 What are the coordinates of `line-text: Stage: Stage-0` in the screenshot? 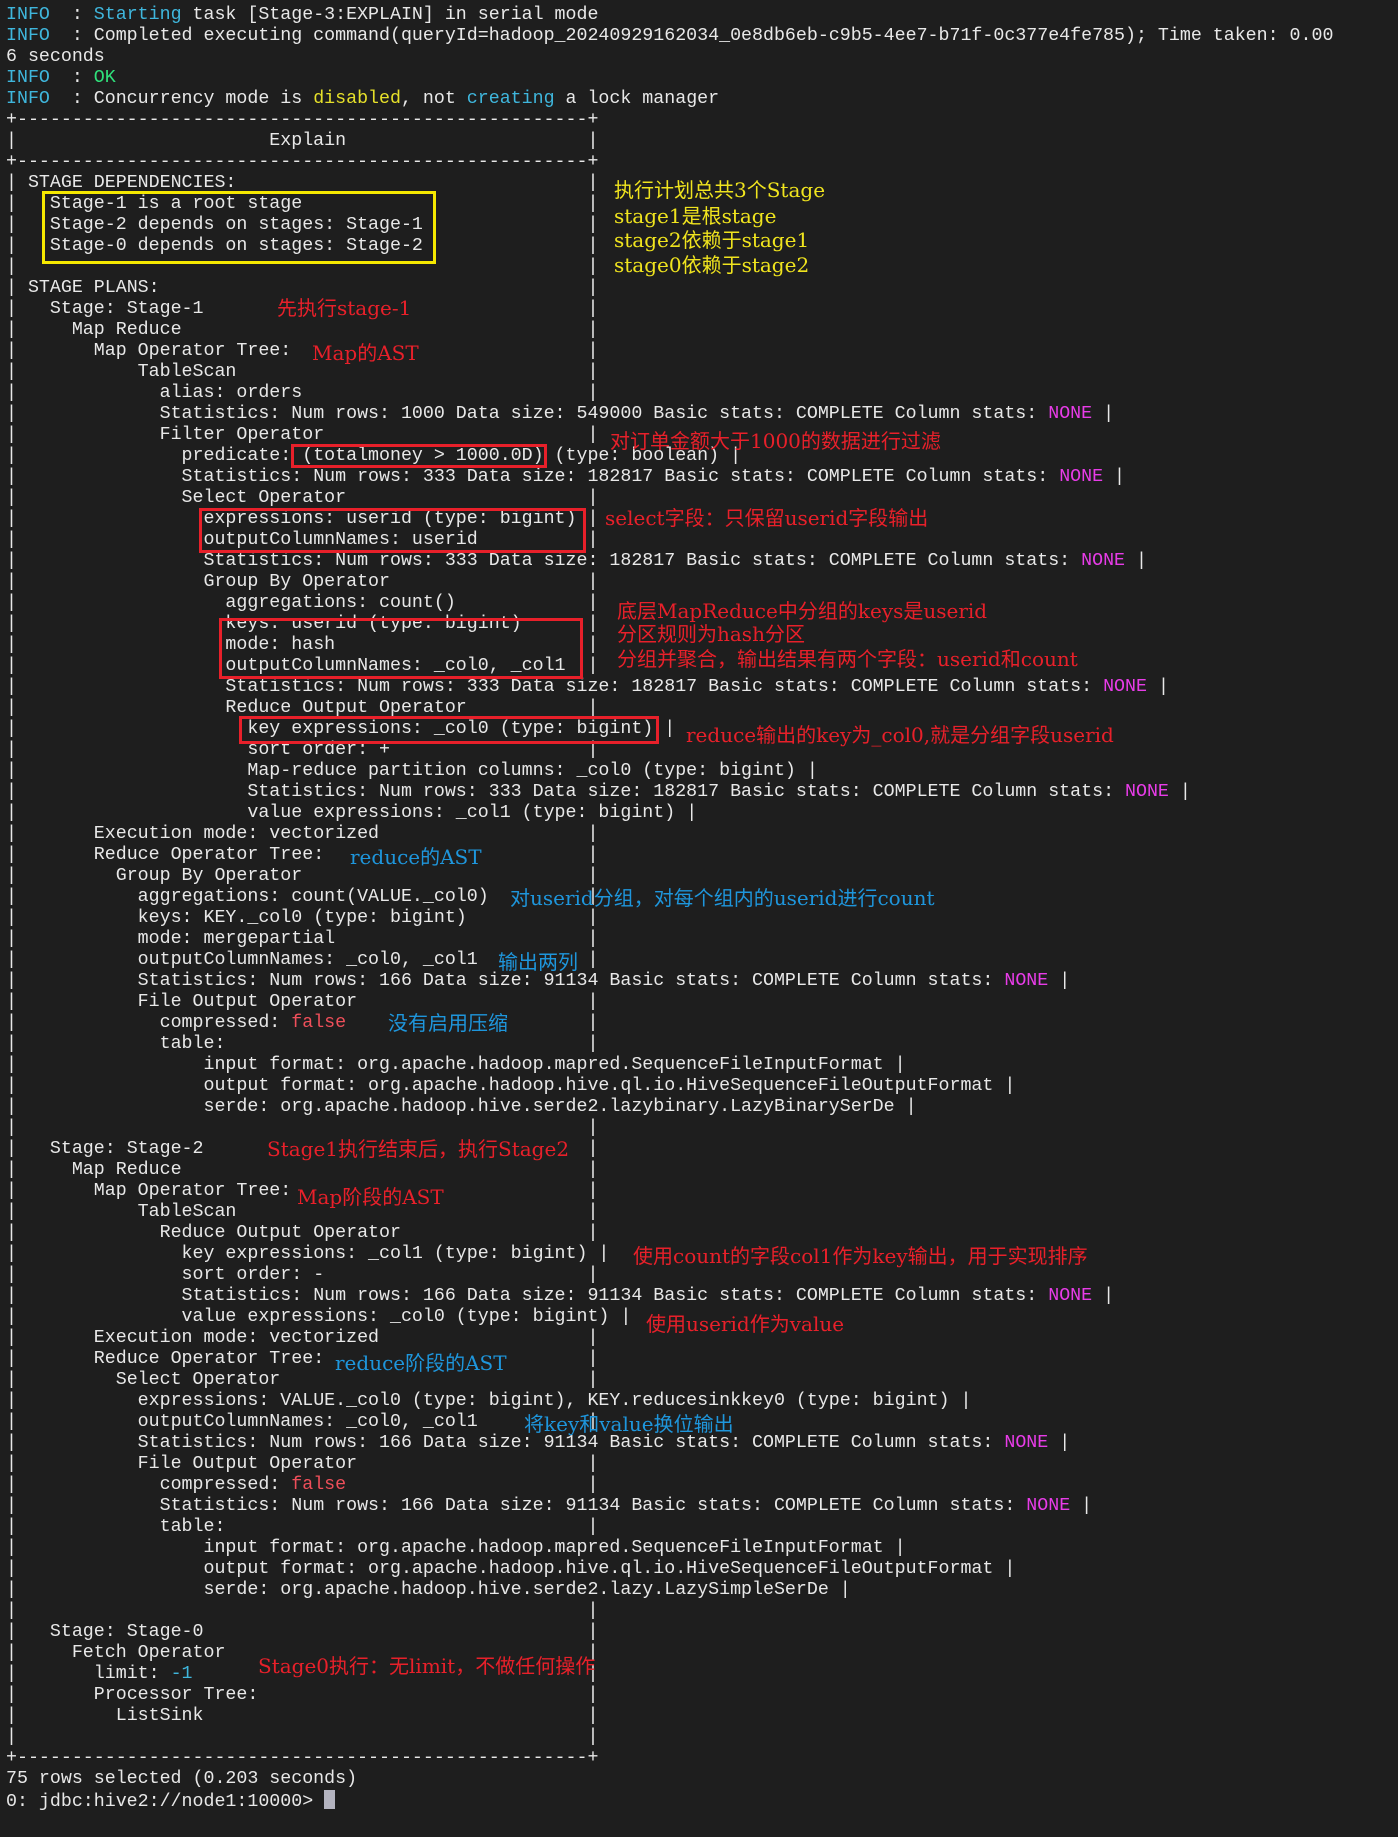 It's located at (110, 1632).